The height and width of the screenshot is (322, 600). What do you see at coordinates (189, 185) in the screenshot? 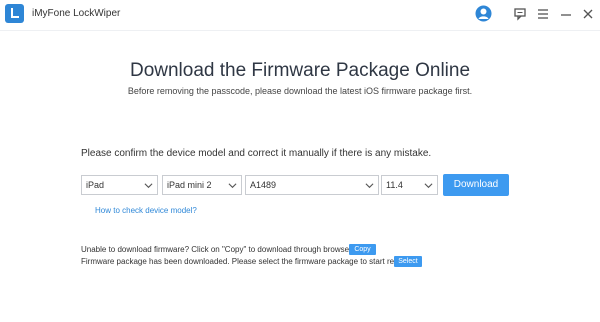
I see `device-model-value: iPad mini 2` at bounding box center [189, 185].